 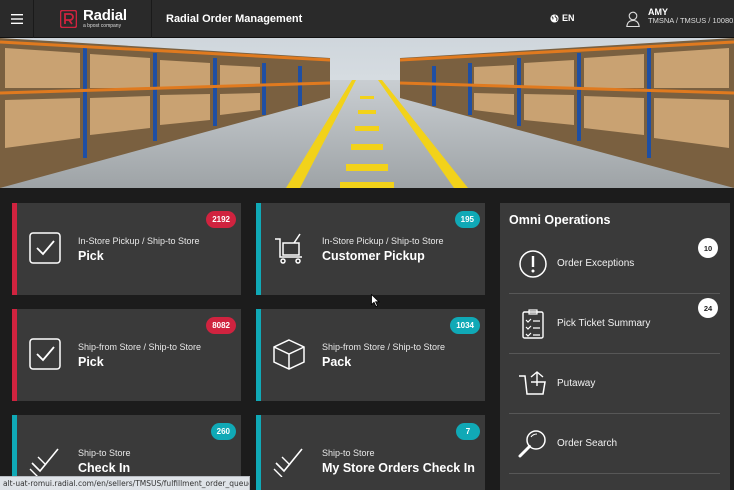 I want to click on omni-item-label: Order Exceptions, so click(x=596, y=263).